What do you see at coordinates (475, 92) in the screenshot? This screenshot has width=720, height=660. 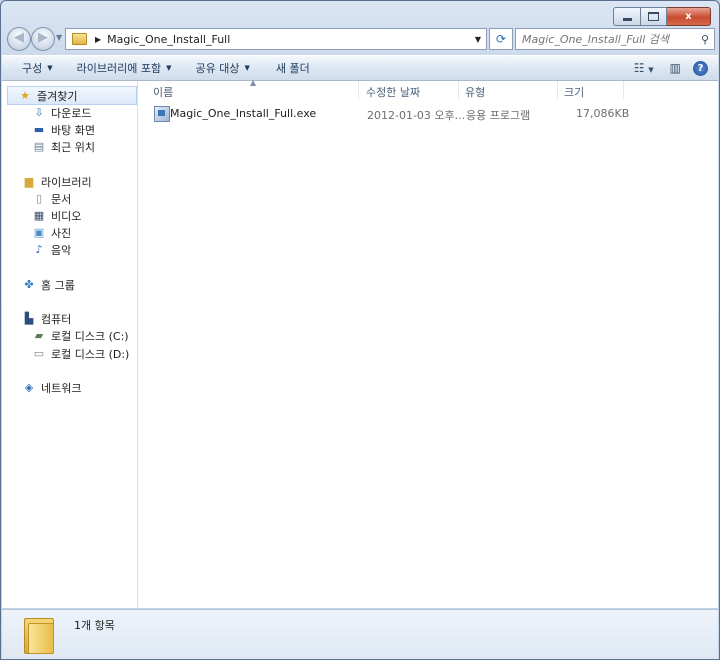 I see `column-type: 유형` at bounding box center [475, 92].